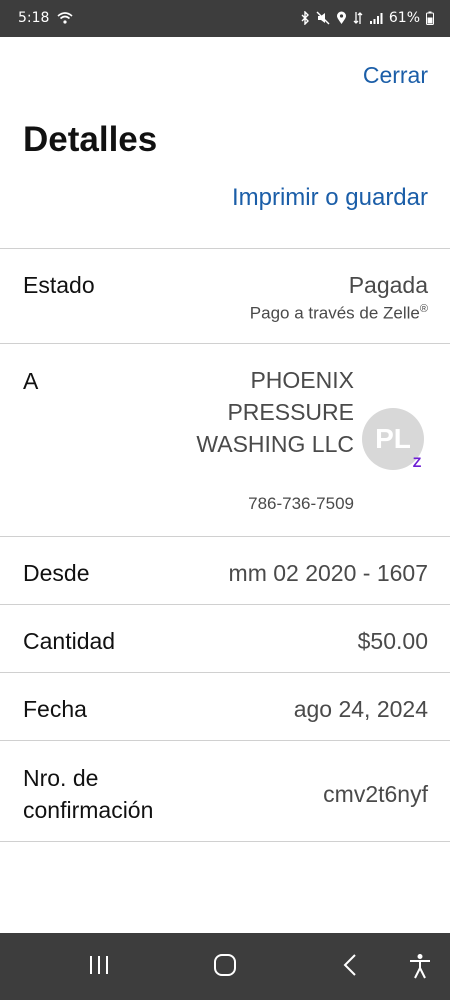  I want to click on status-time: 5:18, so click(34, 18).